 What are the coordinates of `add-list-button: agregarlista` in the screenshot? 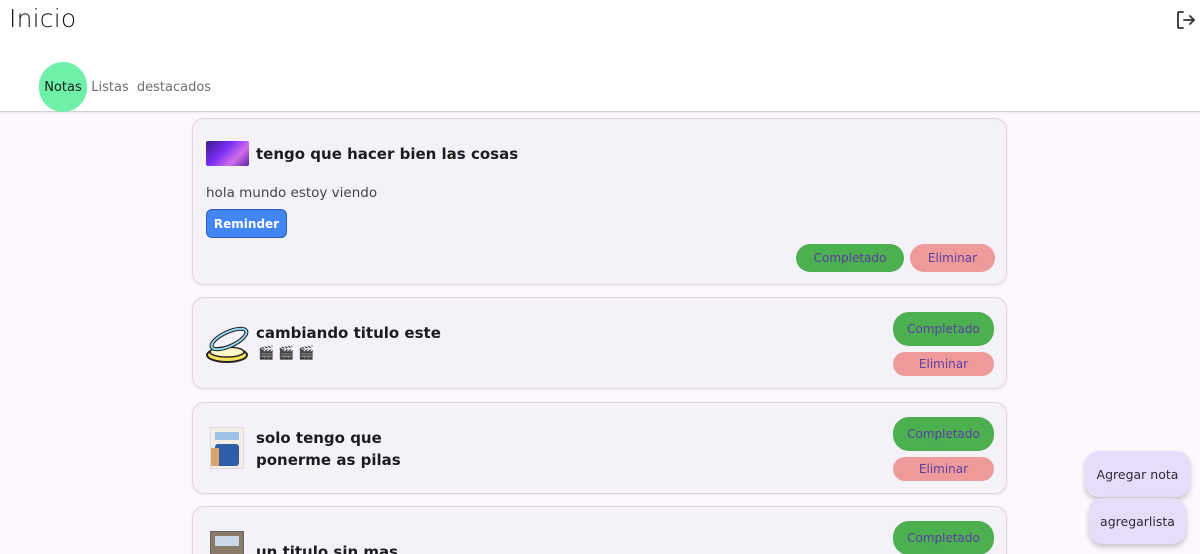 It's located at (1137, 521).